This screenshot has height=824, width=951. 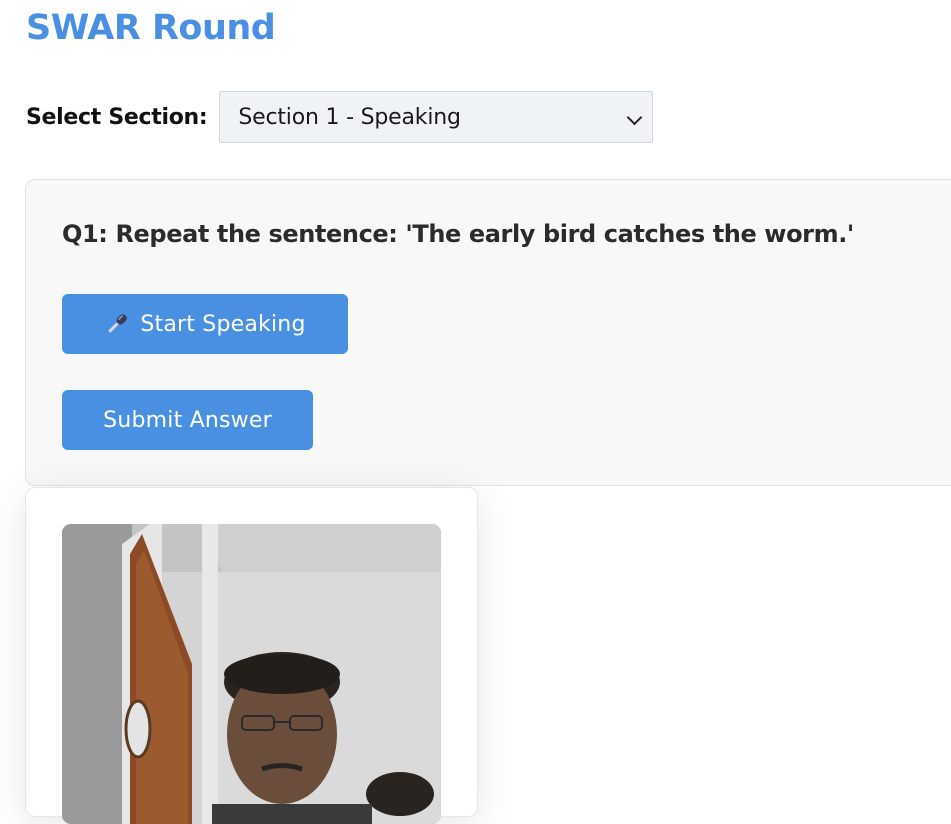 I want to click on section-select: Section 1 - Speaking, so click(x=436, y=117).